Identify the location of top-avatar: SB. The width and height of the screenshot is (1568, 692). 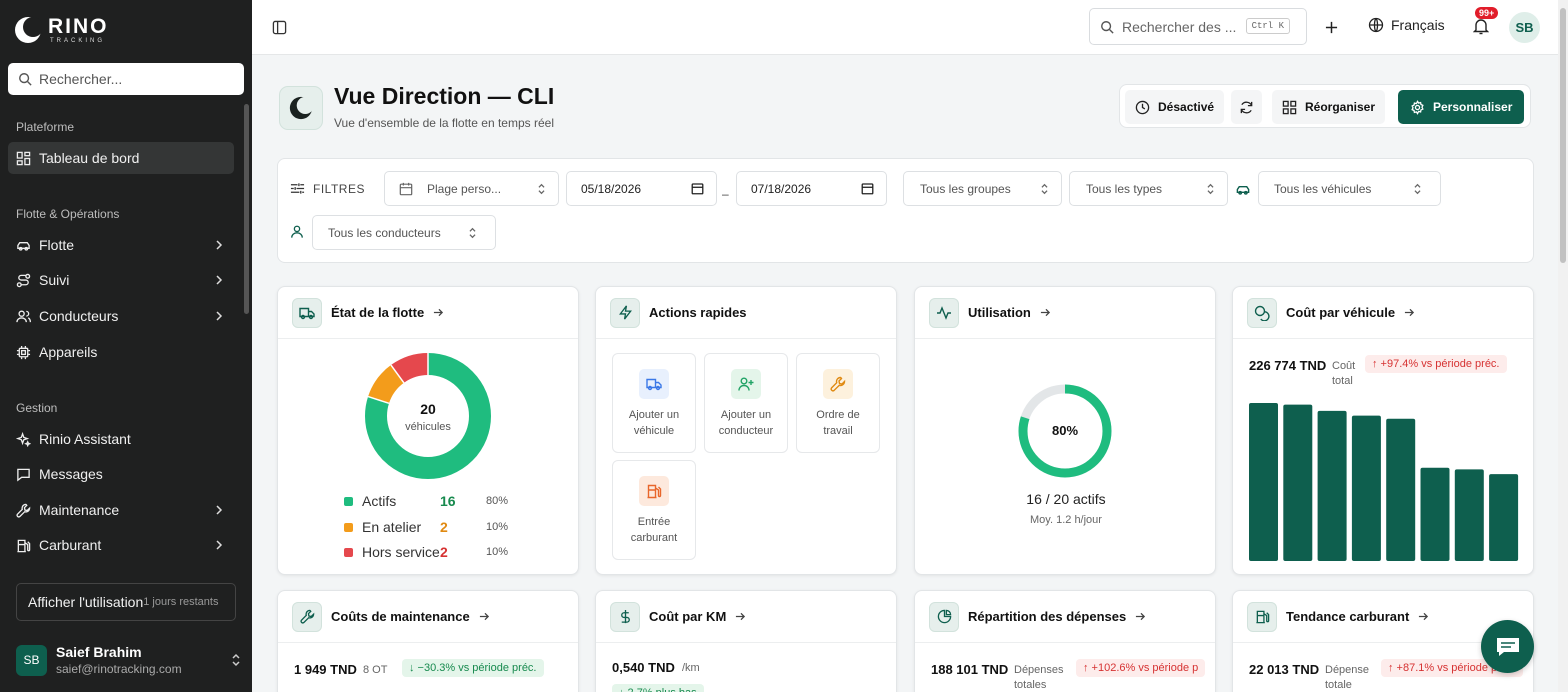
(1524, 27).